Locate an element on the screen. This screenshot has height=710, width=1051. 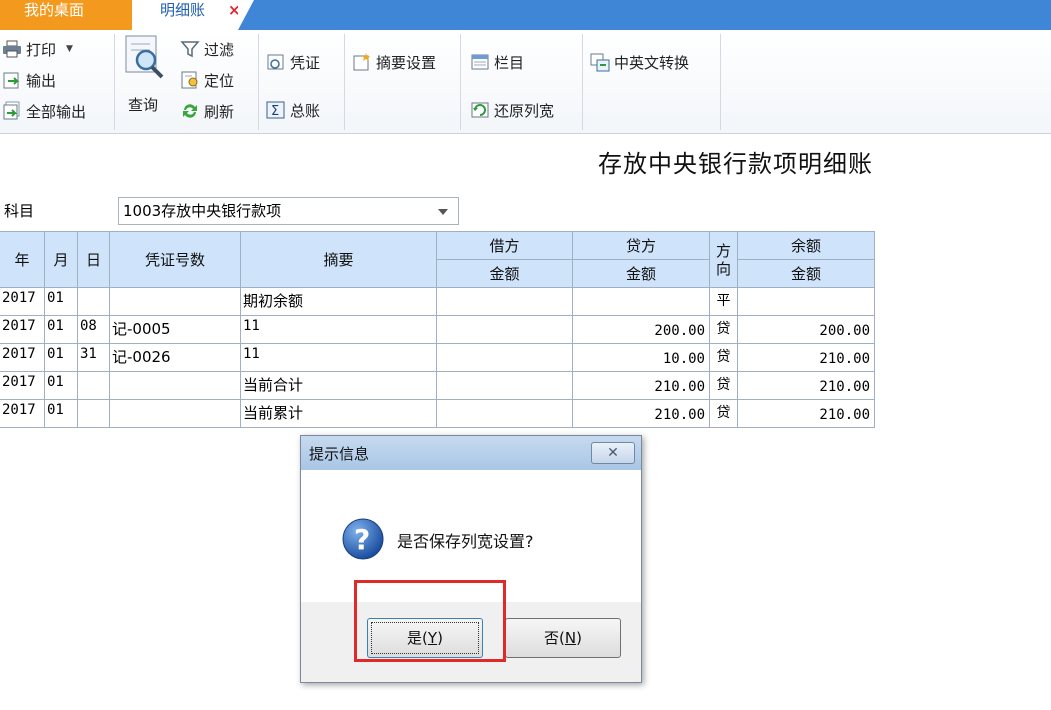
yes-button: 是(Y) is located at coordinates (425, 638).